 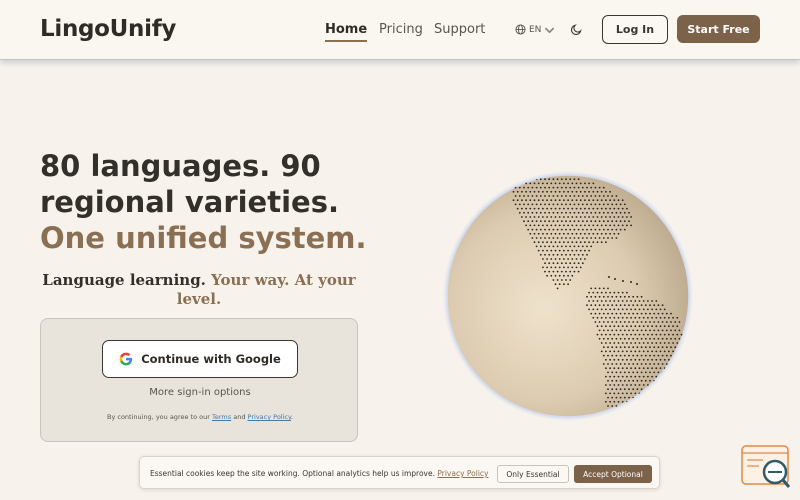 What do you see at coordinates (576, 29) in the screenshot?
I see `moon-icon` at bounding box center [576, 29].